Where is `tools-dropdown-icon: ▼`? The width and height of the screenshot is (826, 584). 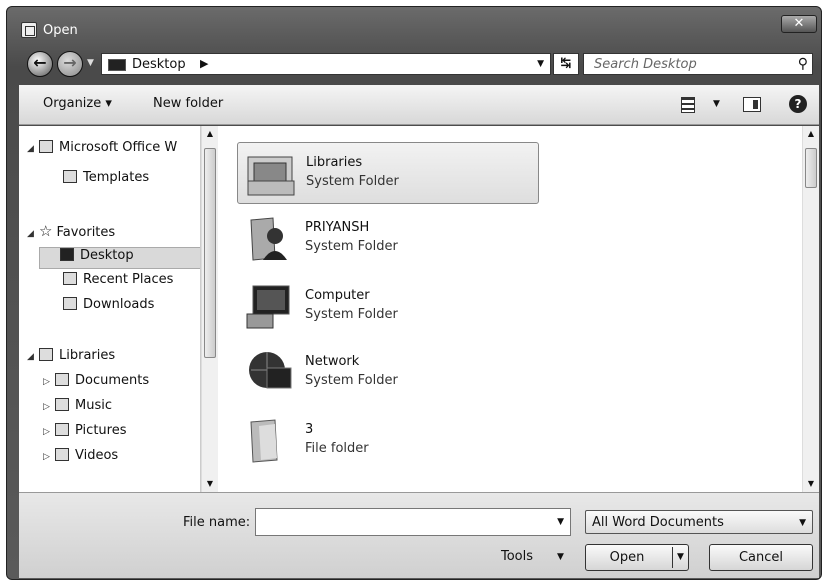 tools-dropdown-icon: ▼ is located at coordinates (560, 557).